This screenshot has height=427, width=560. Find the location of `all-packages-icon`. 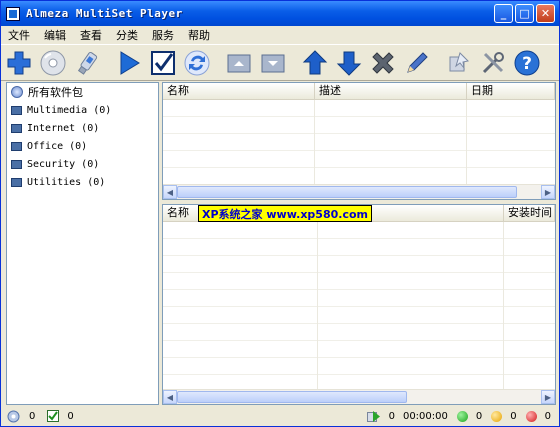

all-packages-icon is located at coordinates (17, 92).